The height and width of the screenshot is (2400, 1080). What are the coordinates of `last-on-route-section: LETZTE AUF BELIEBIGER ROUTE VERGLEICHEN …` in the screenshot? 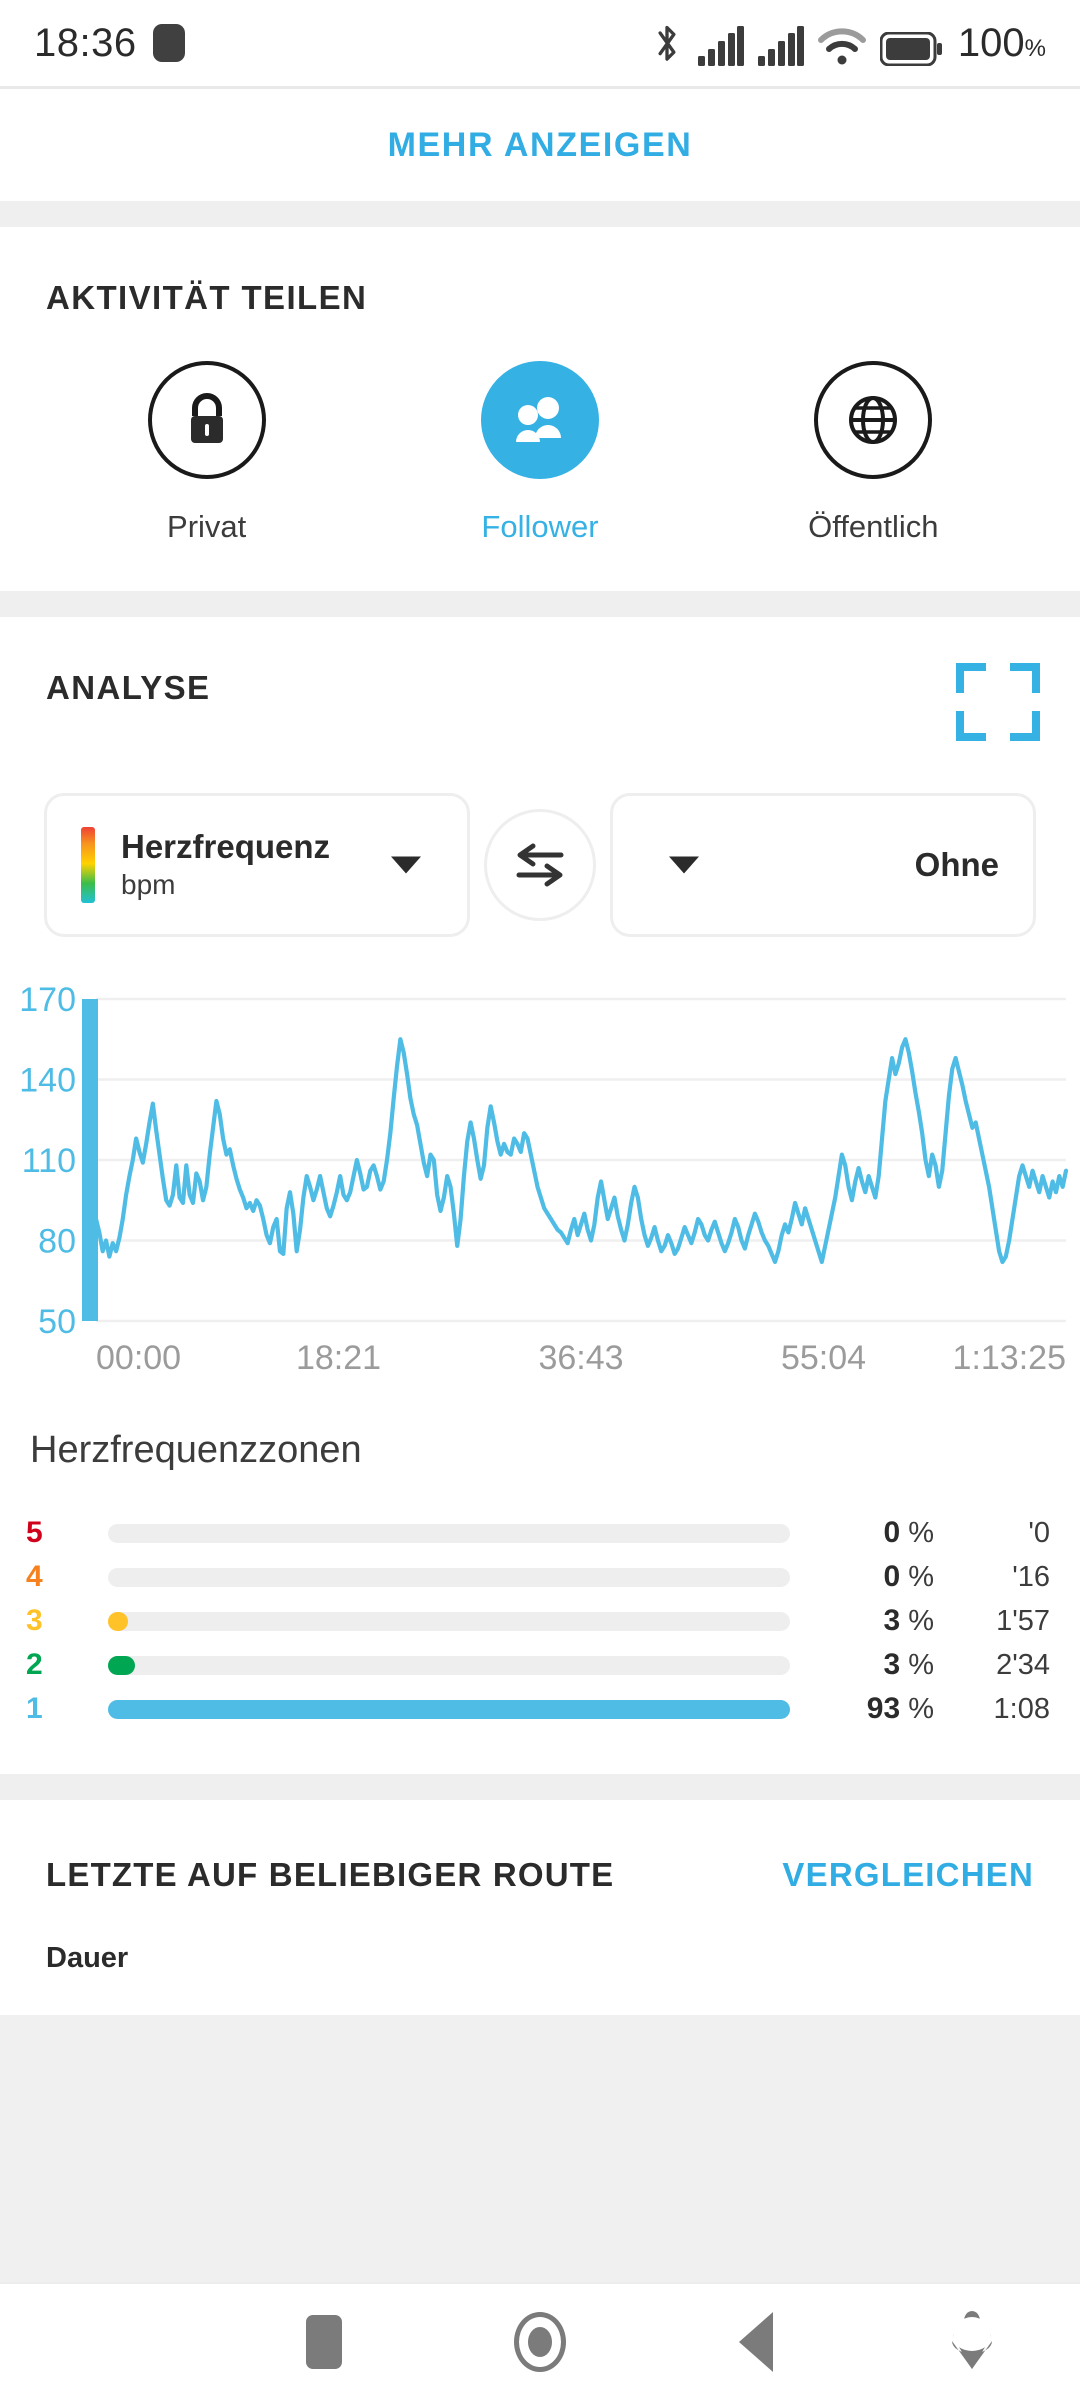 It's located at (540, 1907).